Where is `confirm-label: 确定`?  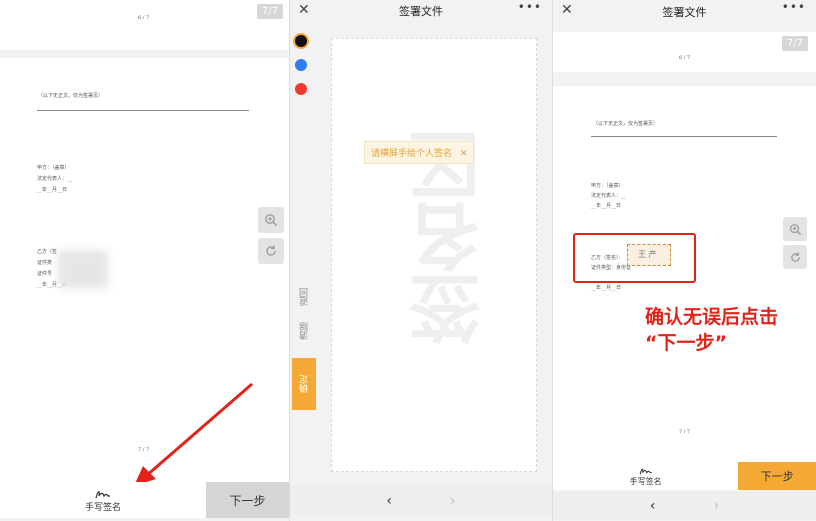 confirm-label: 确定 is located at coordinates (304, 384).